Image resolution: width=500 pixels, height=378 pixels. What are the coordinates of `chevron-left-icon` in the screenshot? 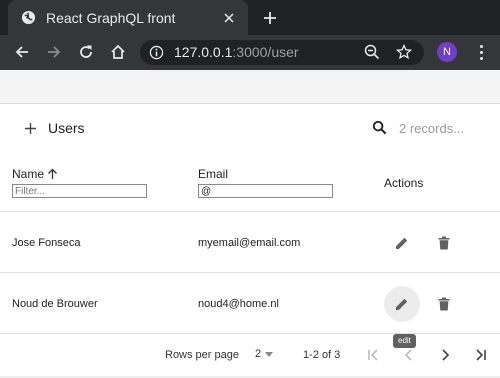 It's located at (408, 355).